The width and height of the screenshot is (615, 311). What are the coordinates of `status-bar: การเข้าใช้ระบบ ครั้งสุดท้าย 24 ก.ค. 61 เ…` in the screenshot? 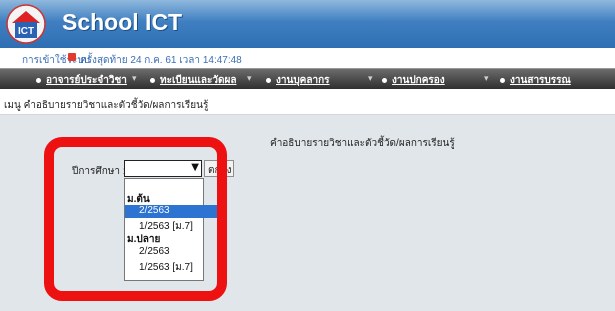 It's located at (307, 58).